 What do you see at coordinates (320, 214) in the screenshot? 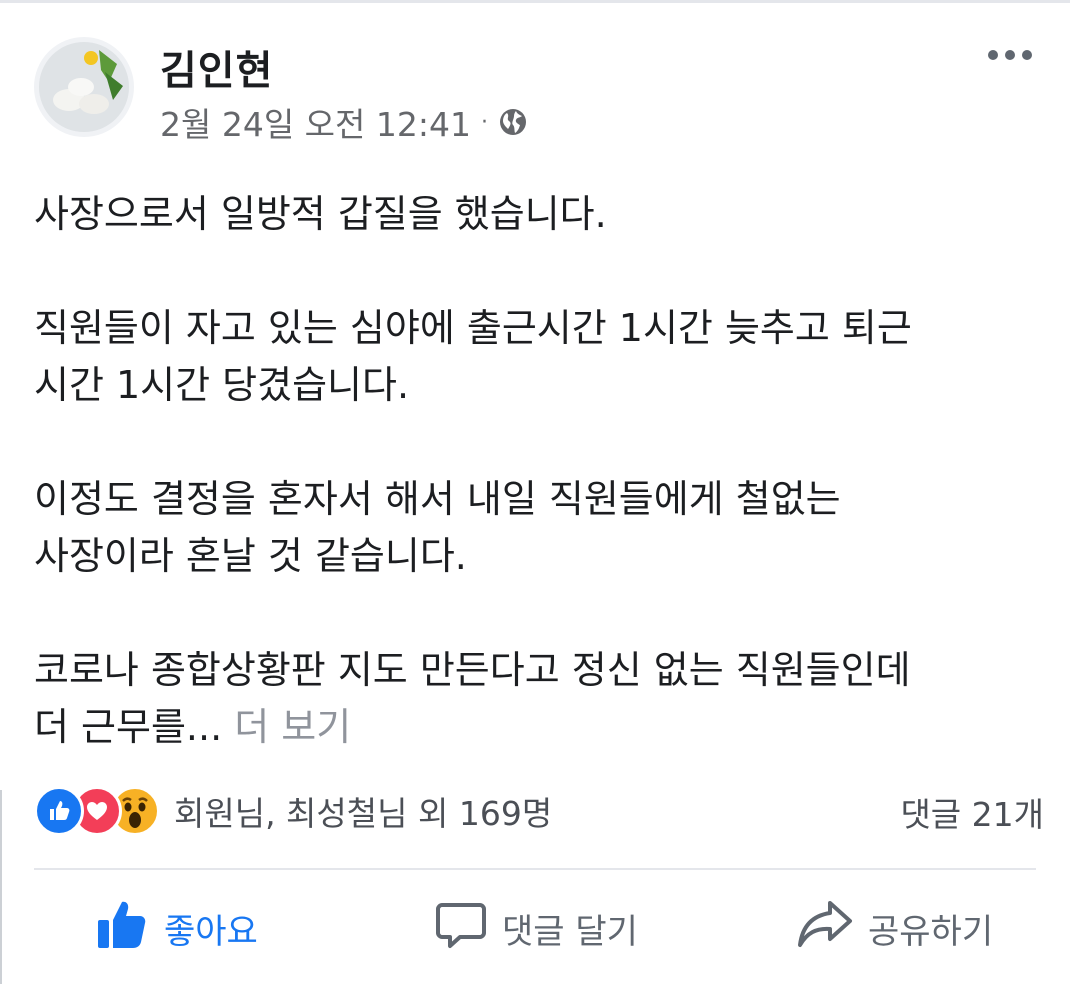
I see `post-paragraph: 사장으로서 일방적 갑질을 했습니다.` at bounding box center [320, 214].